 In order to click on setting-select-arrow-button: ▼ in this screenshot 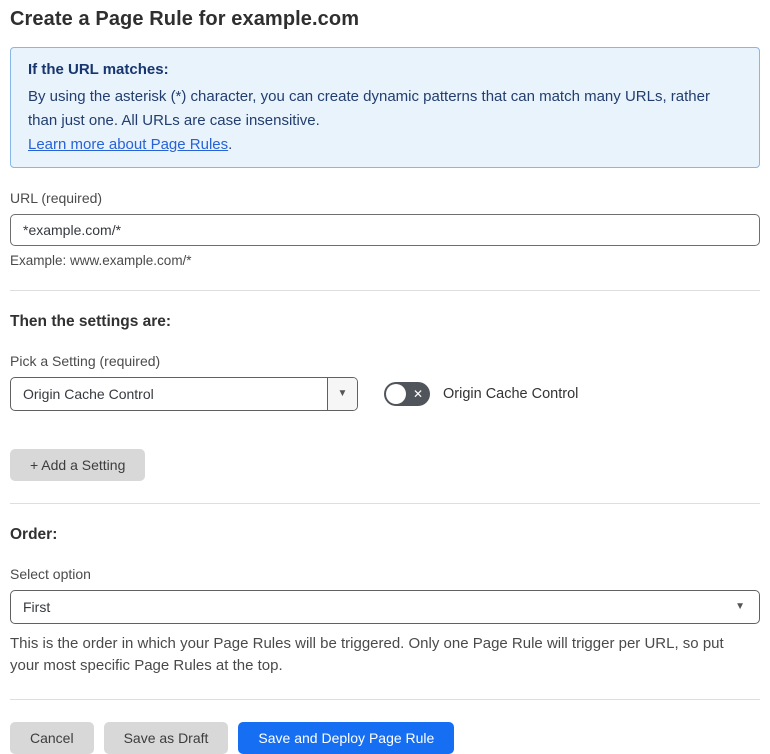, I will do `click(342, 394)`.